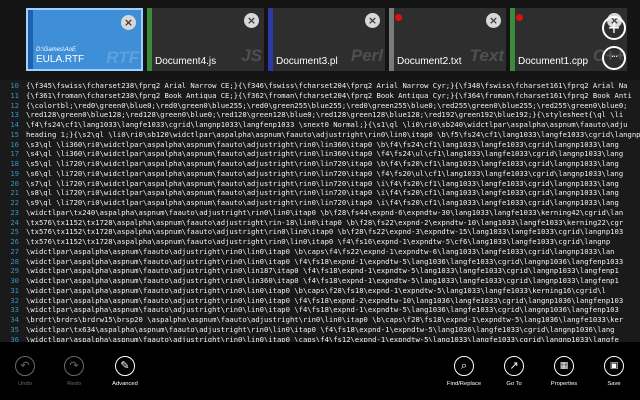 This screenshot has height=400, width=640. I want to click on line-number: 26, so click(14, 241).